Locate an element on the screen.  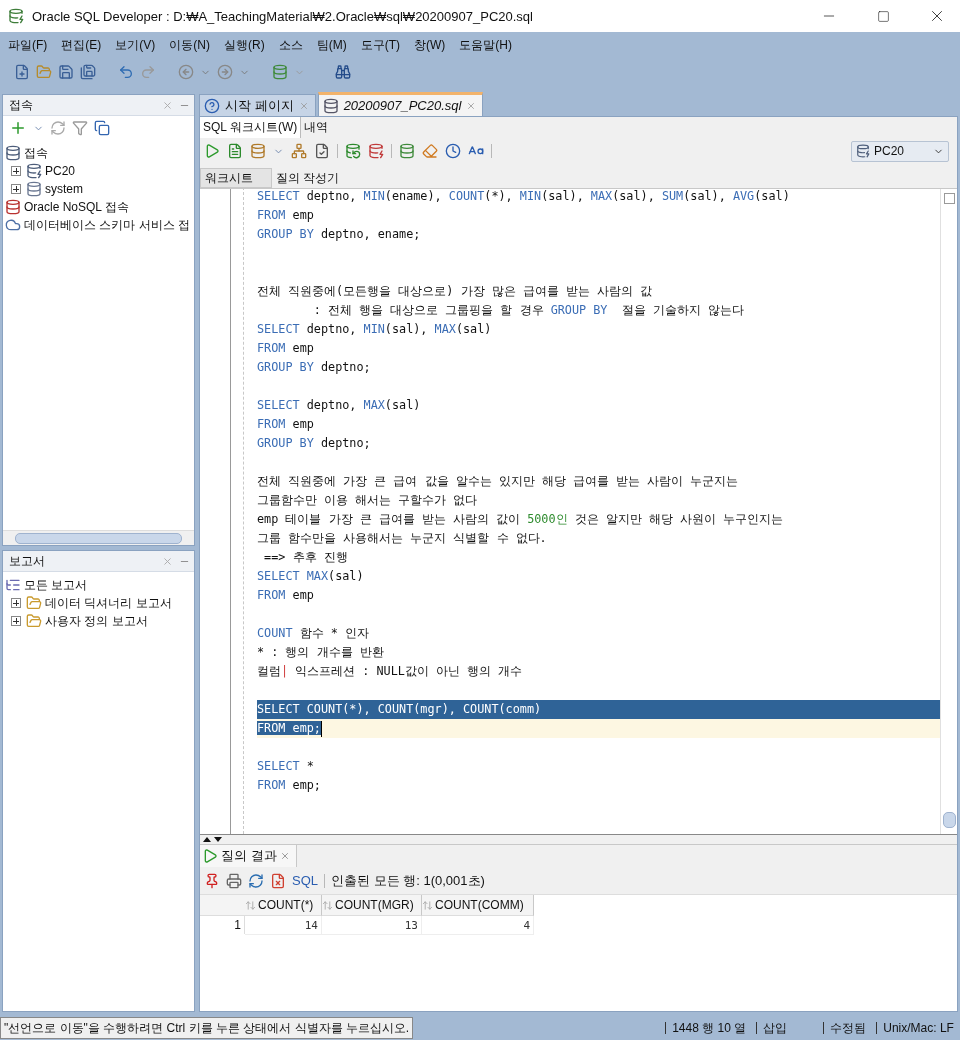
connection-selector: PC20 is located at coordinates (900, 151).